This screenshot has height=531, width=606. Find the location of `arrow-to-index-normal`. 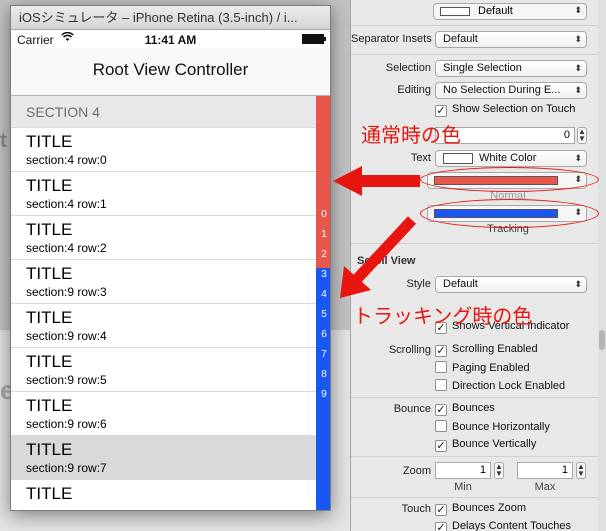

arrow-to-index-normal is located at coordinates (376, 181).